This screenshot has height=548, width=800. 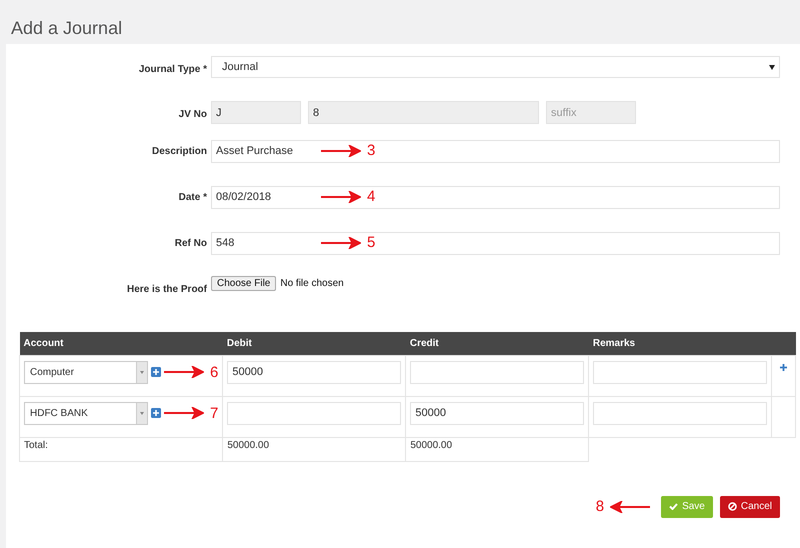 I want to click on file-status: No file chosen, so click(x=312, y=284).